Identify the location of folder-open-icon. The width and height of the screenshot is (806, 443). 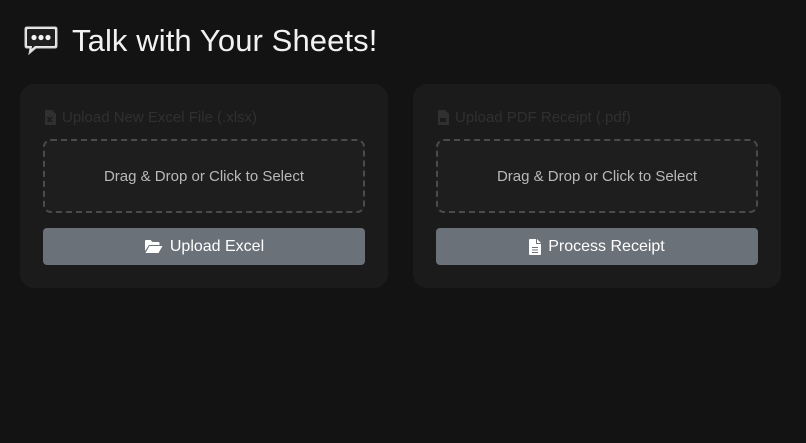
(153, 246).